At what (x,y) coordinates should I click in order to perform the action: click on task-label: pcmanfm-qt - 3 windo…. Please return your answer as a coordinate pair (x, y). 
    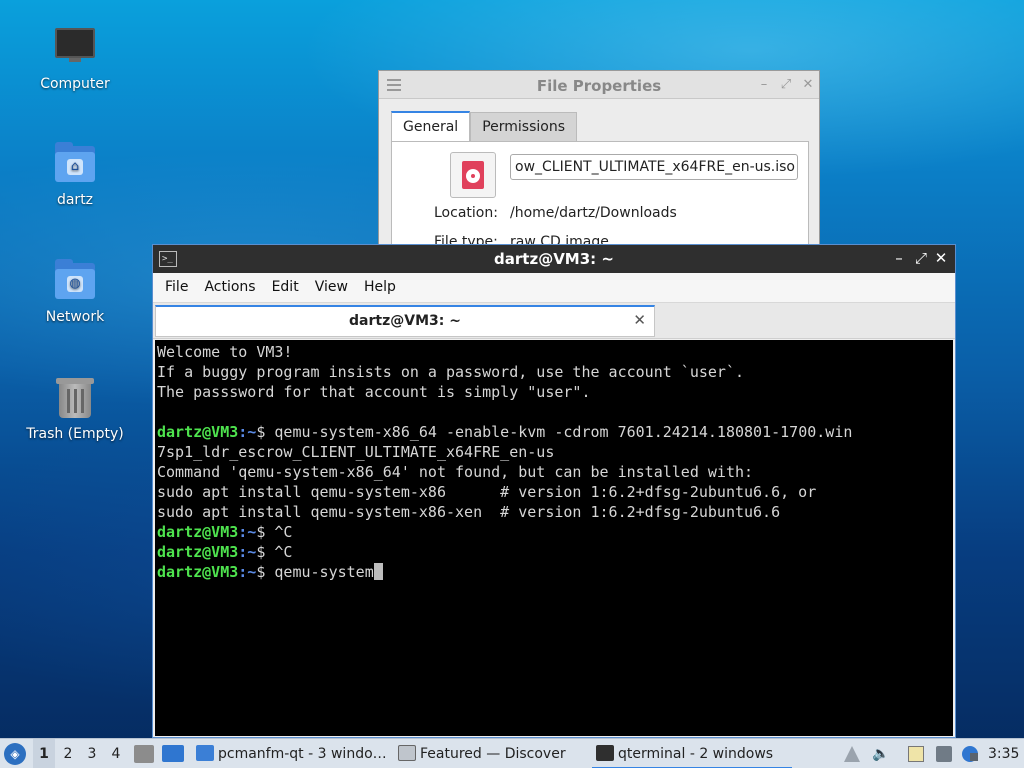
    Looking at the image, I should click on (302, 754).